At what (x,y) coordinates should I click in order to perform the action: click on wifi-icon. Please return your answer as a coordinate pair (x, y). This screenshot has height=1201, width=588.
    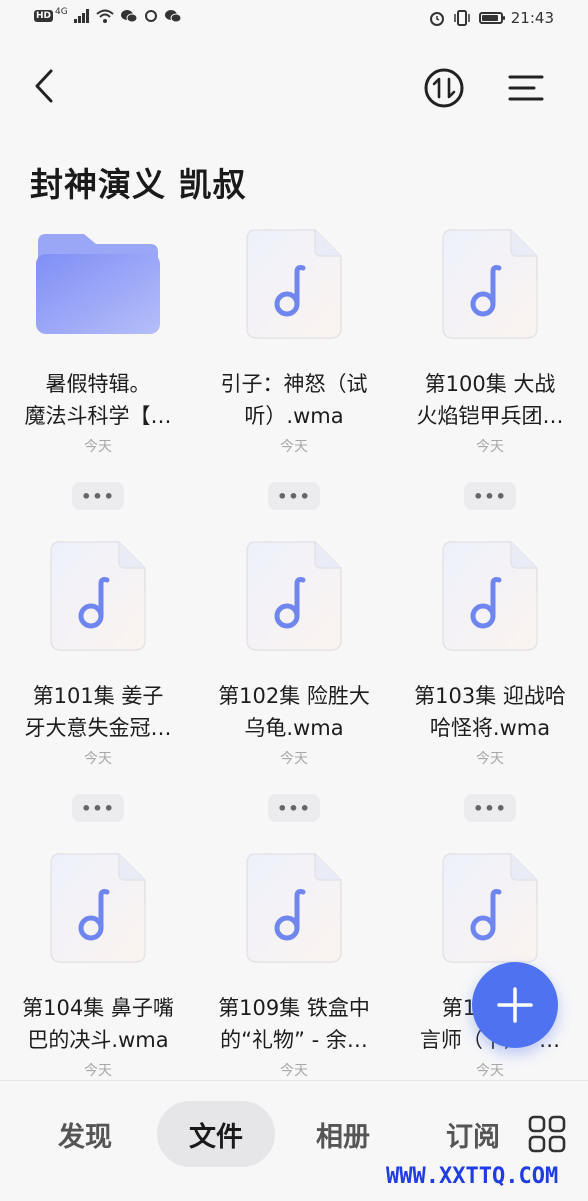
    Looking at the image, I should click on (105, 16).